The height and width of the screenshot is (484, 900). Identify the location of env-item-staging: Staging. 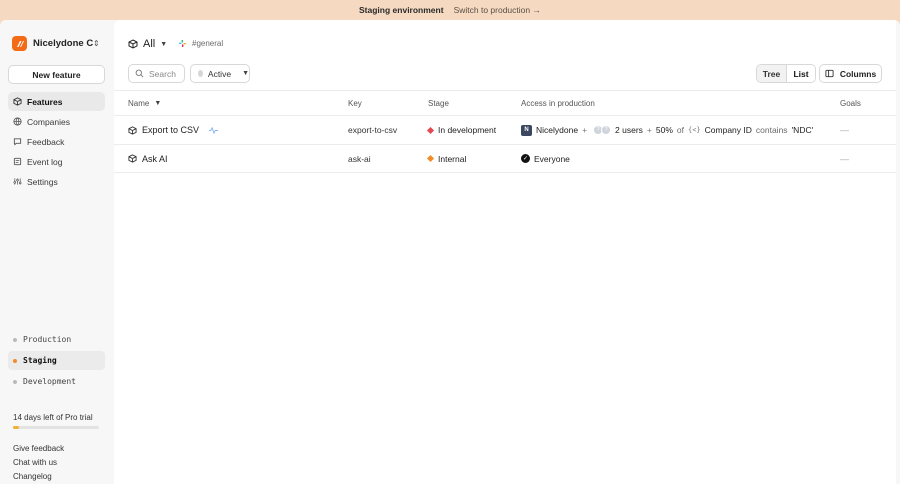
(56, 360).